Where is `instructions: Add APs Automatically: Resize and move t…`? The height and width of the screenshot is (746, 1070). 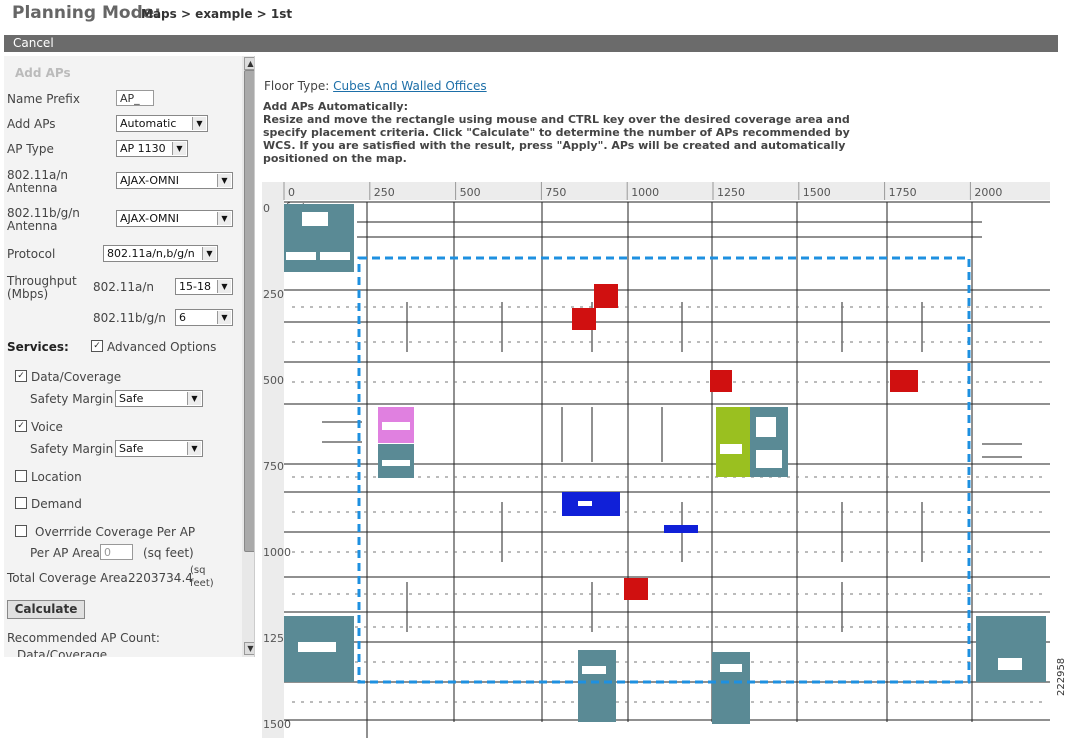
instructions: Add APs Automatically: Resize and move t… is located at coordinates (563, 132).